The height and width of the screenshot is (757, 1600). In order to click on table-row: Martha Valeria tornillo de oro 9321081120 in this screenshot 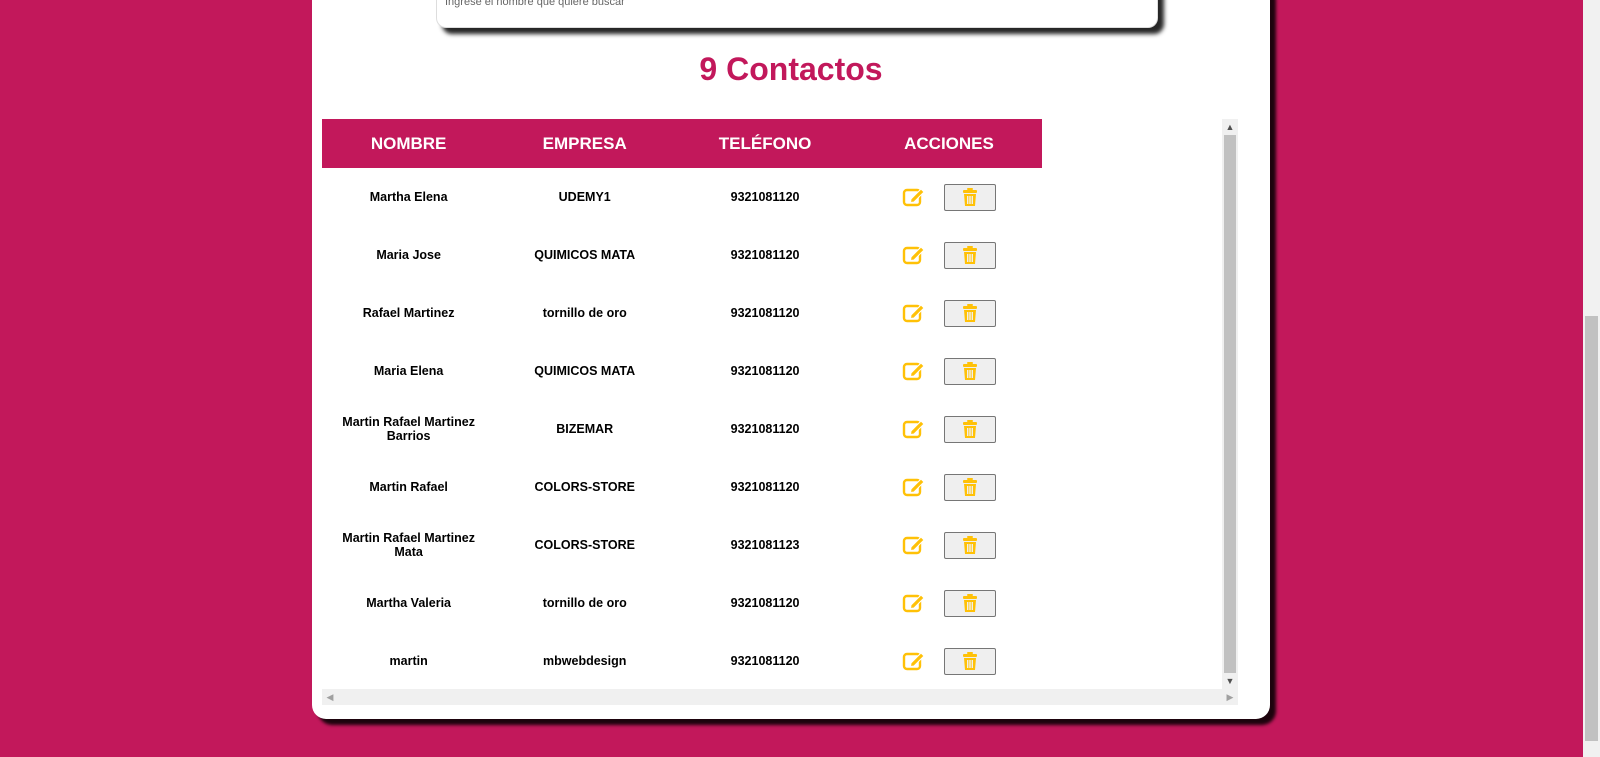, I will do `click(682, 603)`.